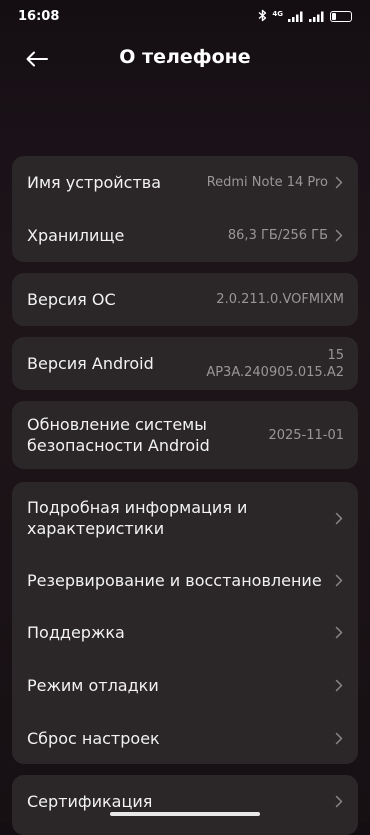  Describe the element at coordinates (118, 435) in the screenshot. I see `security-update-label: Обновление системы безопасности Android` at that location.